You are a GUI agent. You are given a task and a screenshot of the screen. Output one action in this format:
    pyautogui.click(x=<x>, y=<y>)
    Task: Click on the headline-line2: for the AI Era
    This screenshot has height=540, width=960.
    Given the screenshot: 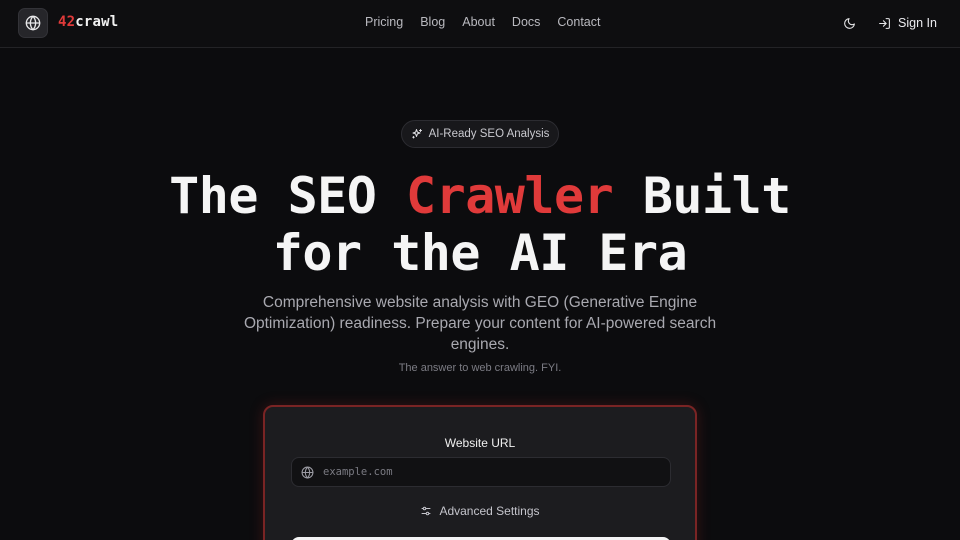 What is the action you would take?
    pyautogui.click(x=480, y=253)
    